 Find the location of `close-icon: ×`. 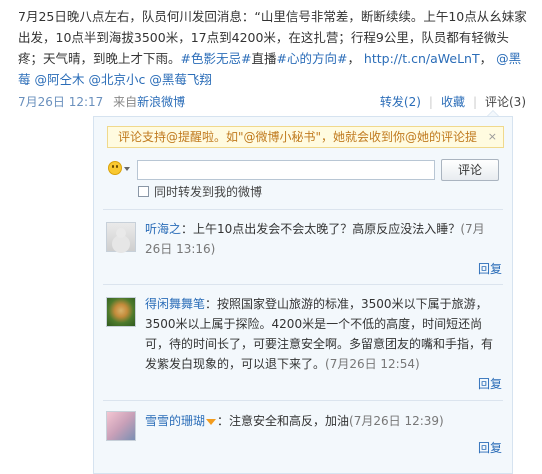

close-icon: × is located at coordinates (492, 137).